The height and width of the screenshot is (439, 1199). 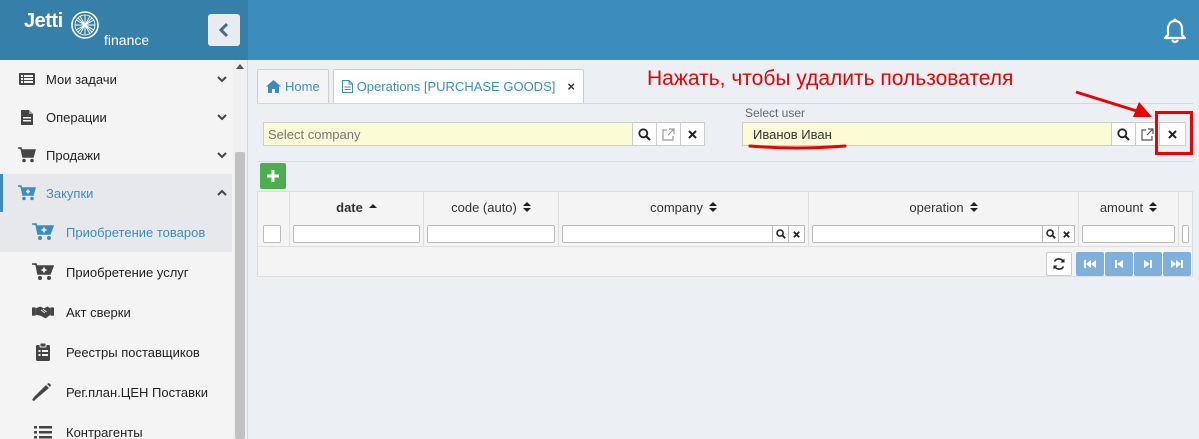 I want to click on filter-company-clear-button, so click(x=797, y=234).